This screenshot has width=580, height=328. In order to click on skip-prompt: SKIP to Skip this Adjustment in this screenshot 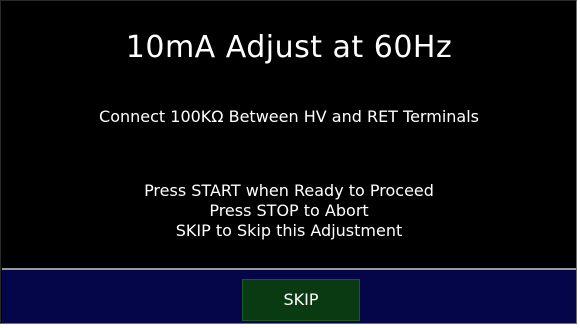, I will do `click(289, 230)`.